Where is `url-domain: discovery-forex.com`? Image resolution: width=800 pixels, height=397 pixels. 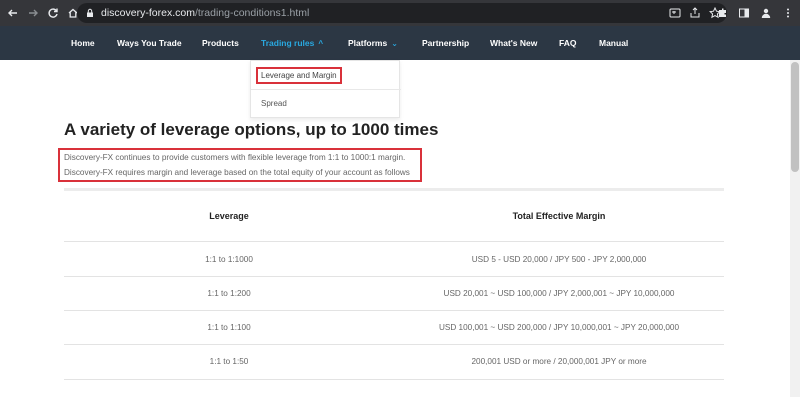
url-domain: discovery-forex.com is located at coordinates (148, 13).